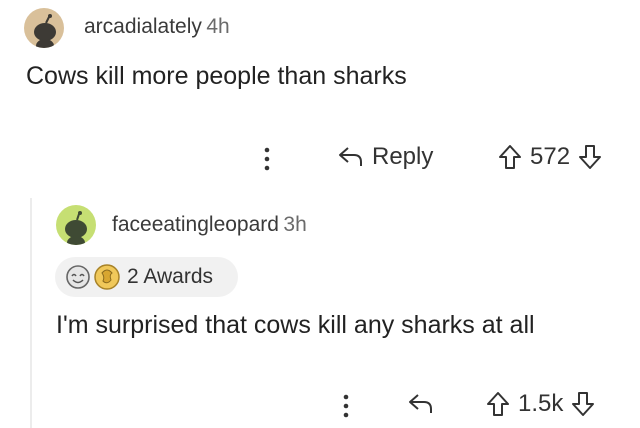 This screenshot has height=428, width=640. I want to click on comment-header: faceeatingleopard 3h, so click(209, 225).